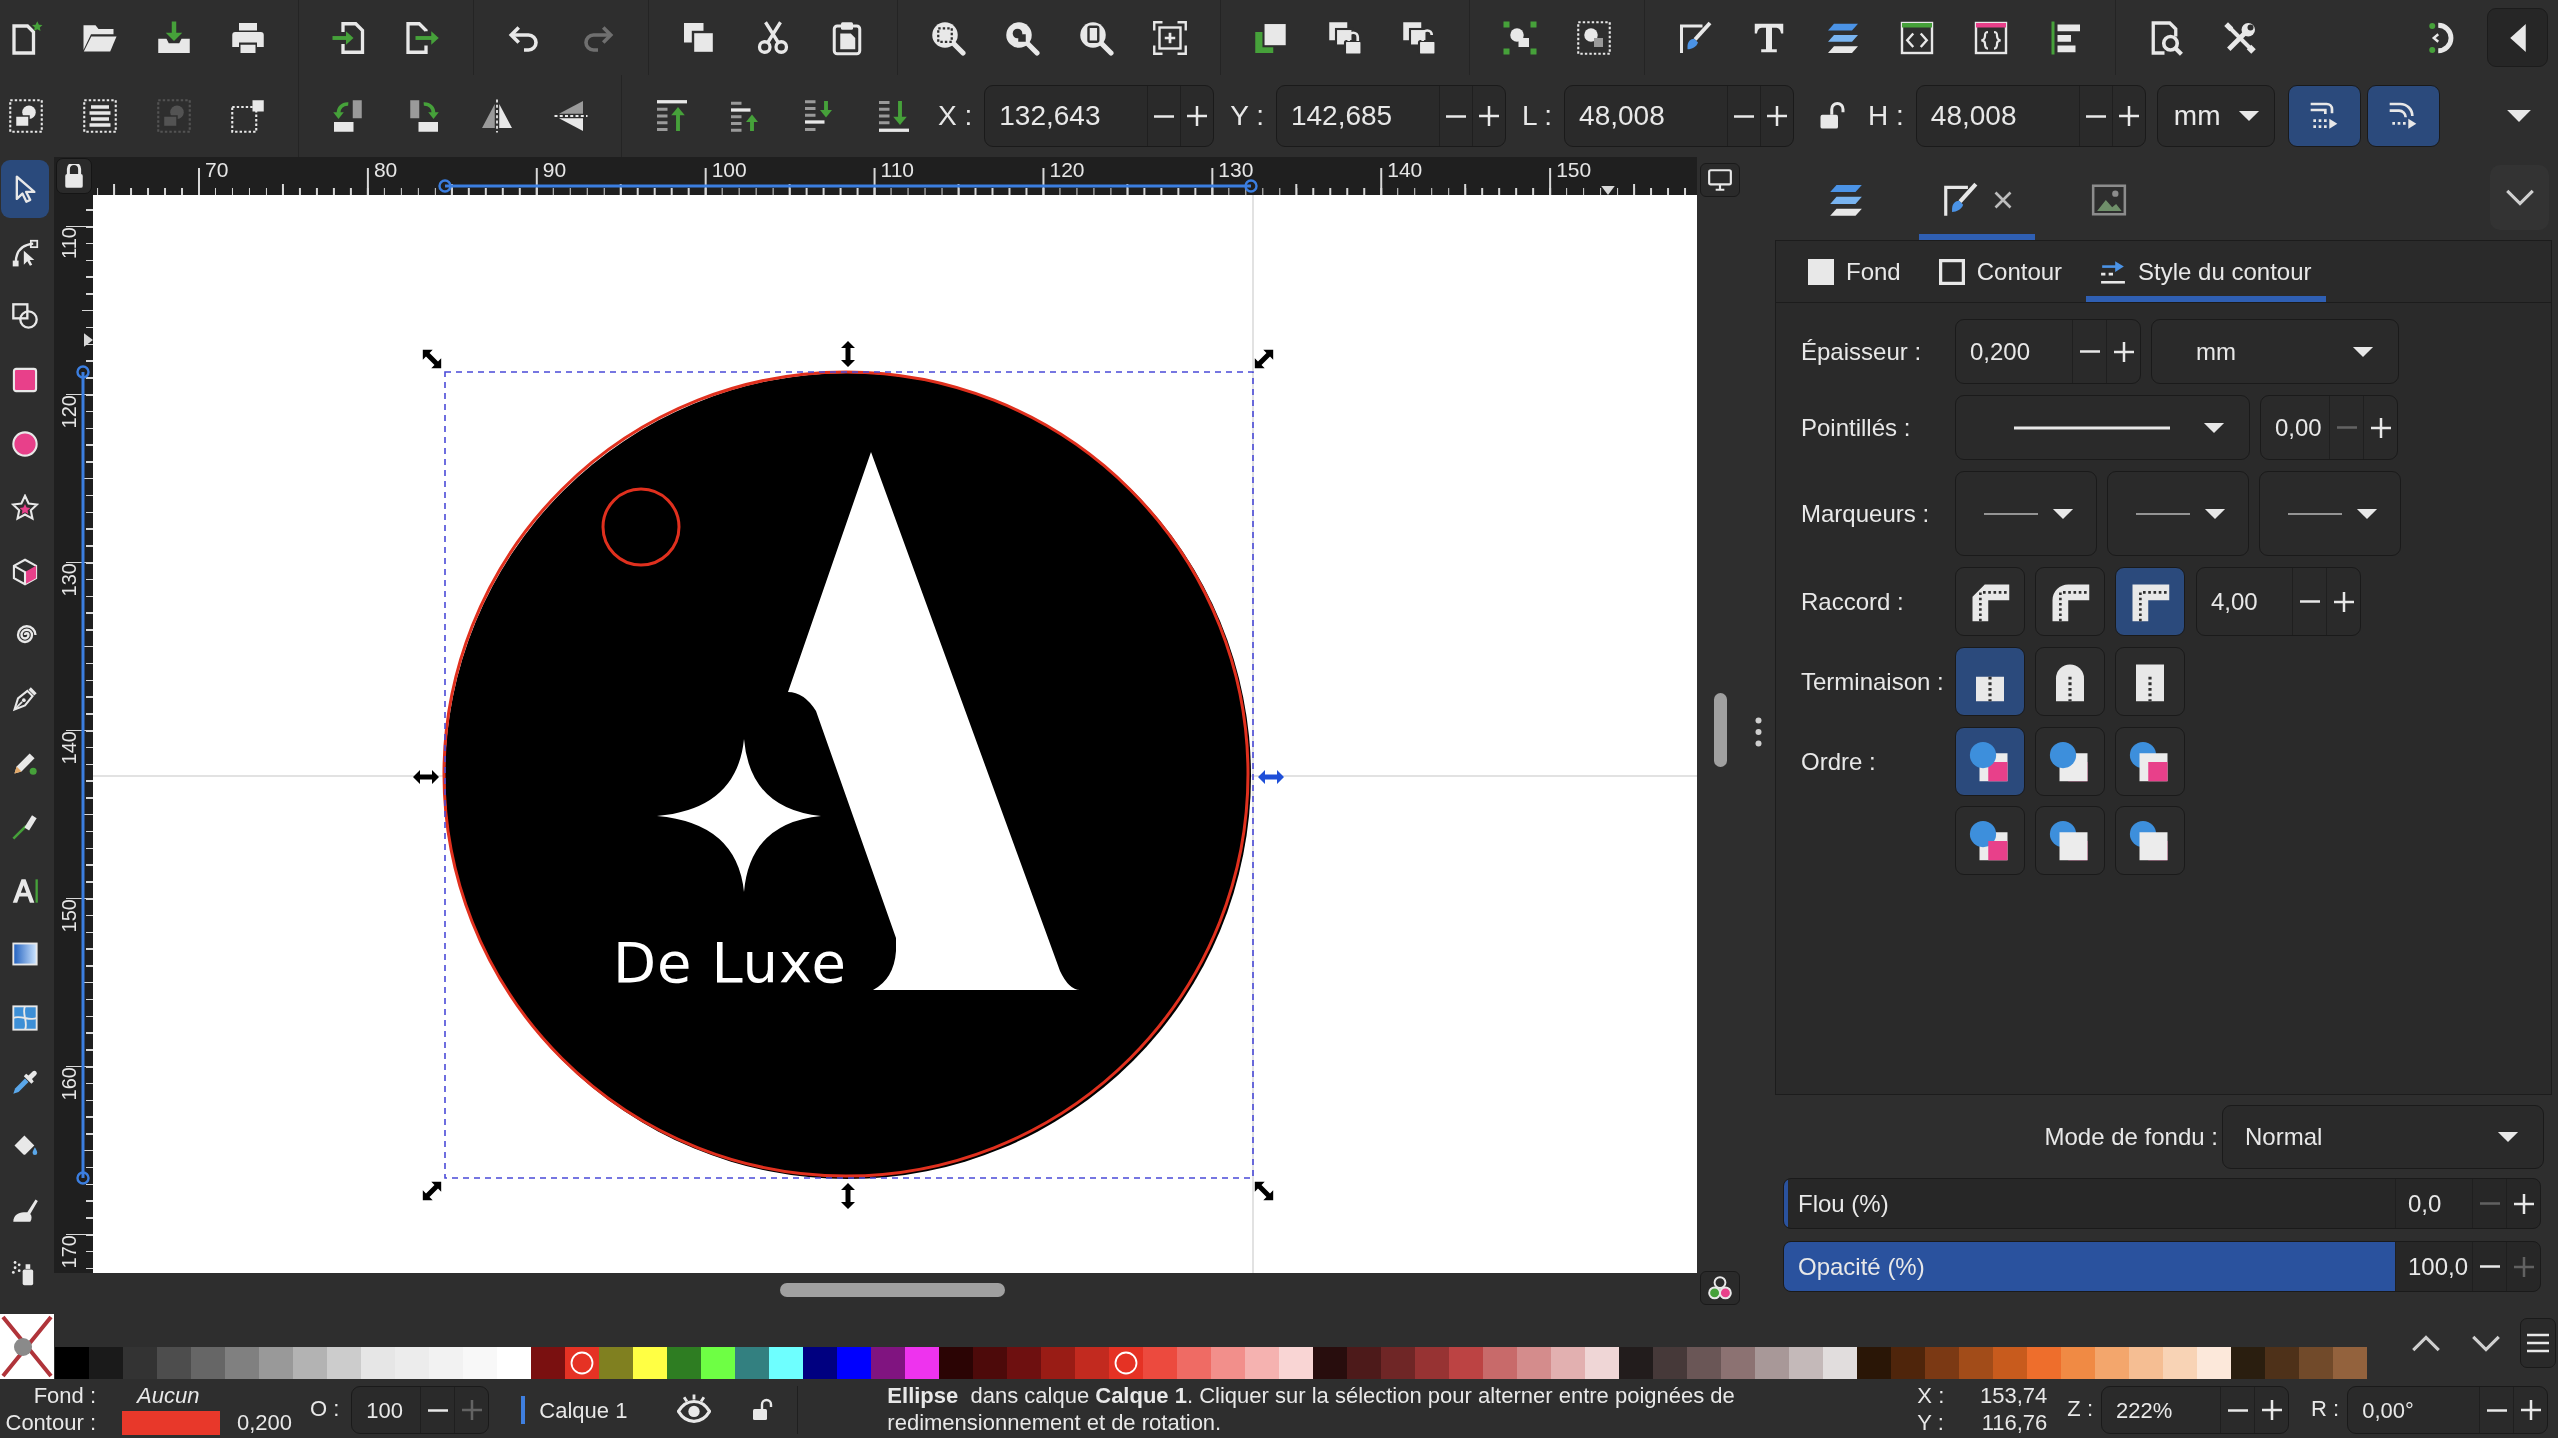  What do you see at coordinates (73, 176) in the screenshot?
I see `lock-button` at bounding box center [73, 176].